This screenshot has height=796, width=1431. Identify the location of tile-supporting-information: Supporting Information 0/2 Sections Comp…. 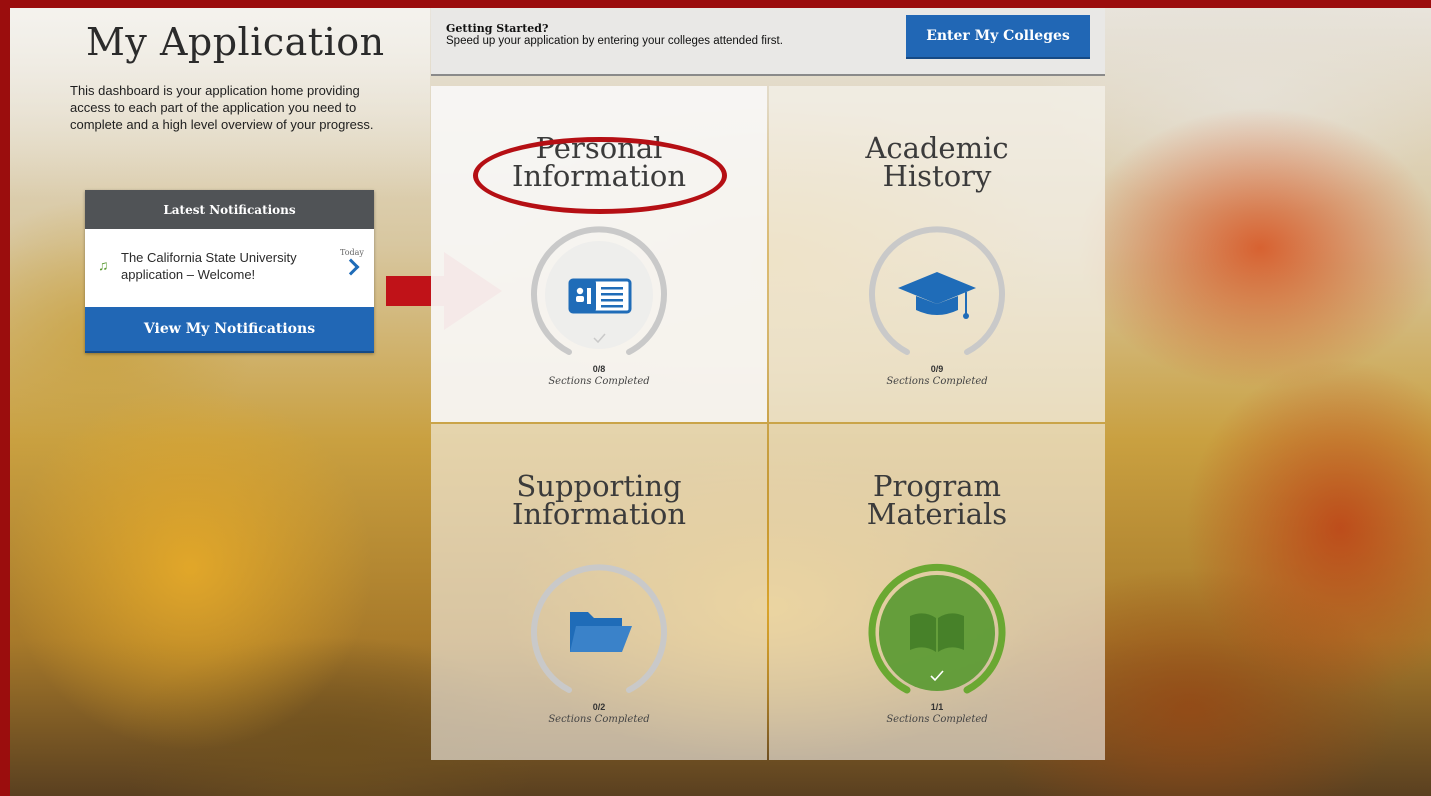
(599, 592).